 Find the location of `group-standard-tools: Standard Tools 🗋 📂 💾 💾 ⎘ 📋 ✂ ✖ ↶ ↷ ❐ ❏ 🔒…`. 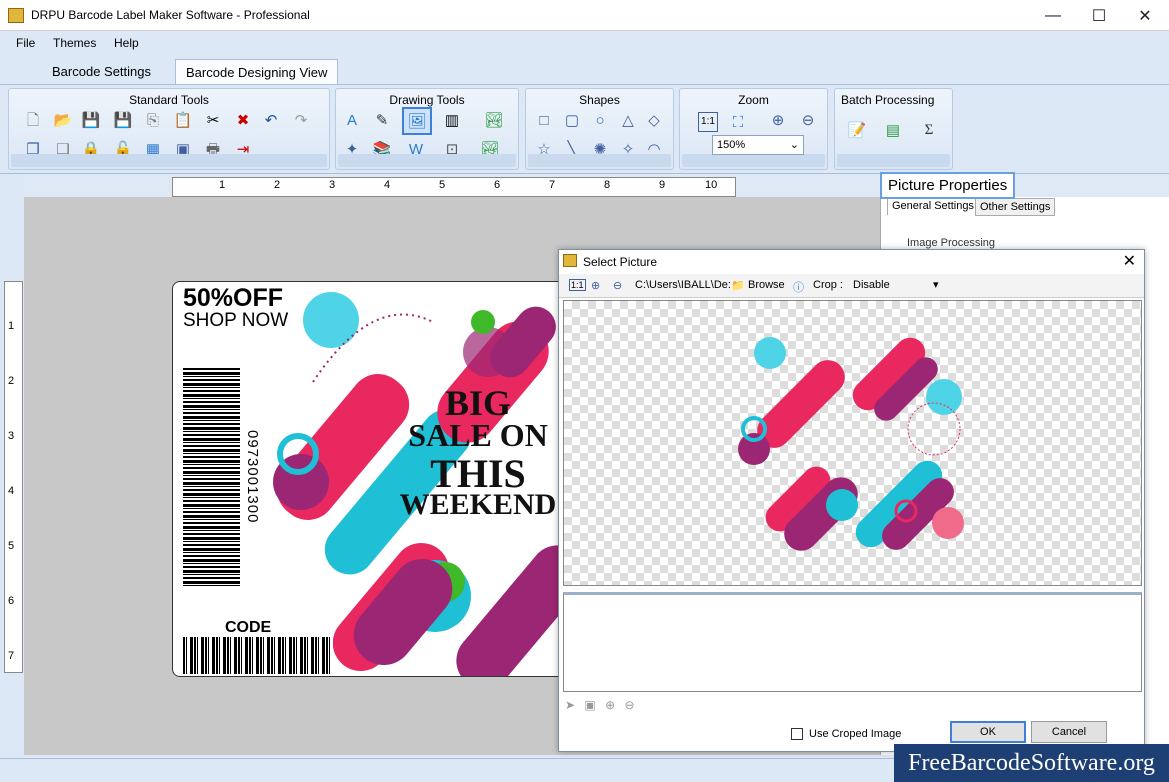

group-standard-tools: Standard Tools 🗋 📂 💾 💾 ⎘ 📋 ✂ ✖ ↶ ↷ ❐ ❏ 🔒… is located at coordinates (169, 129).